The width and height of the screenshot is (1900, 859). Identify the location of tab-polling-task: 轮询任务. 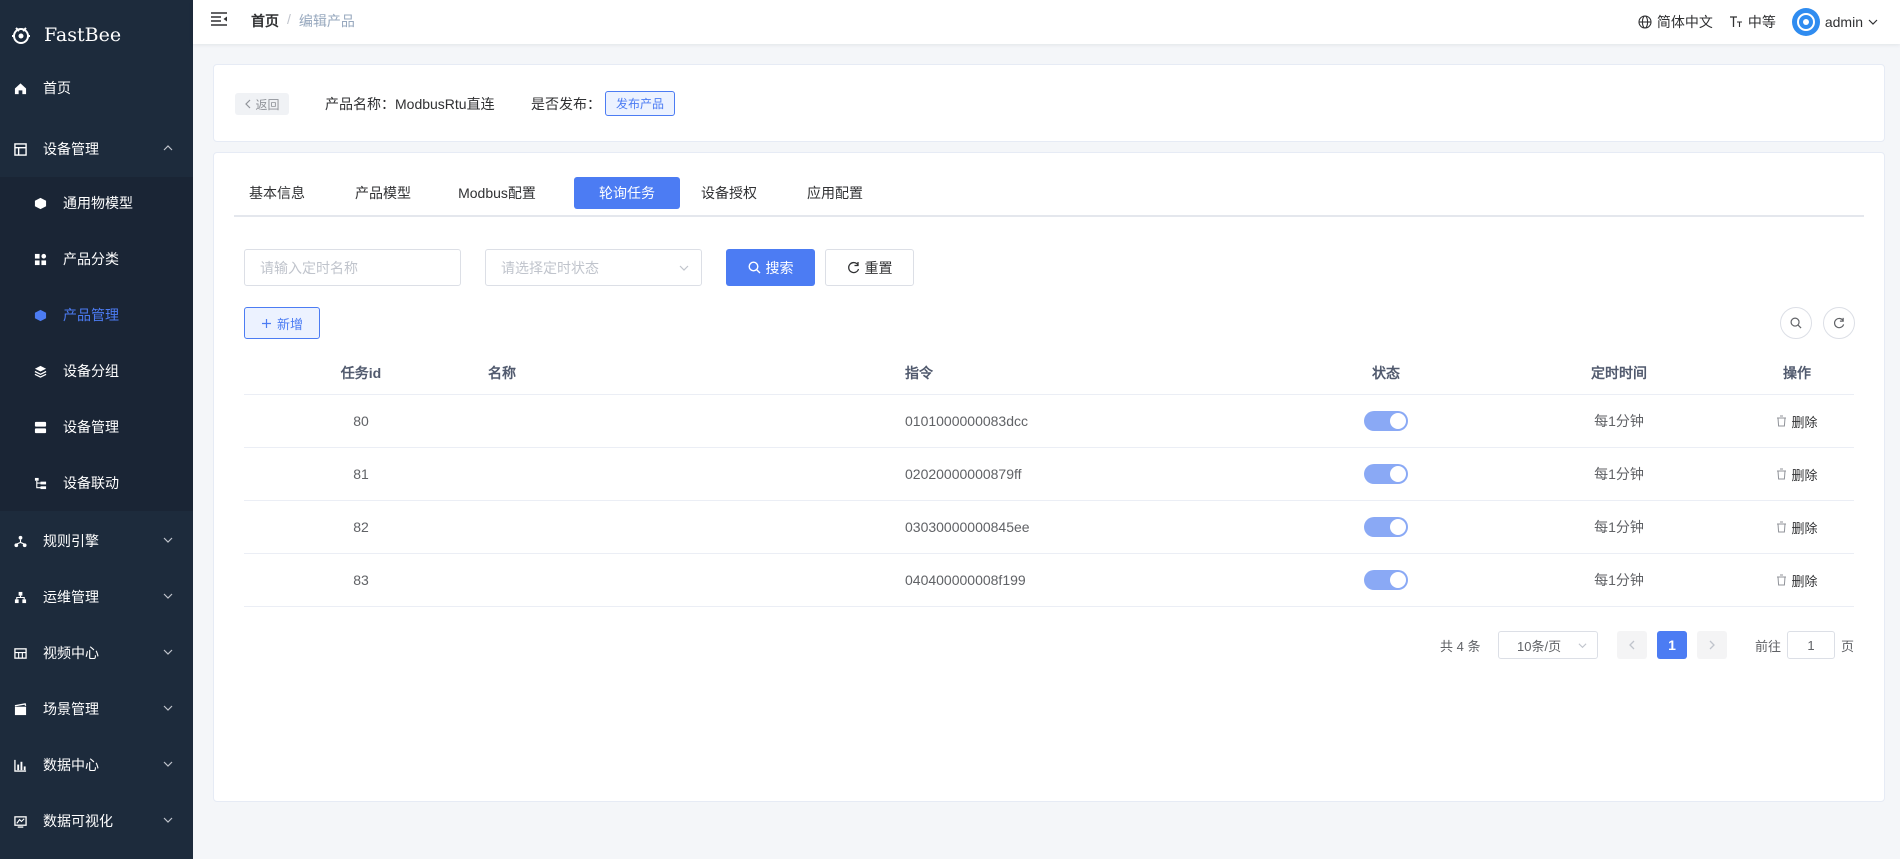
(627, 193).